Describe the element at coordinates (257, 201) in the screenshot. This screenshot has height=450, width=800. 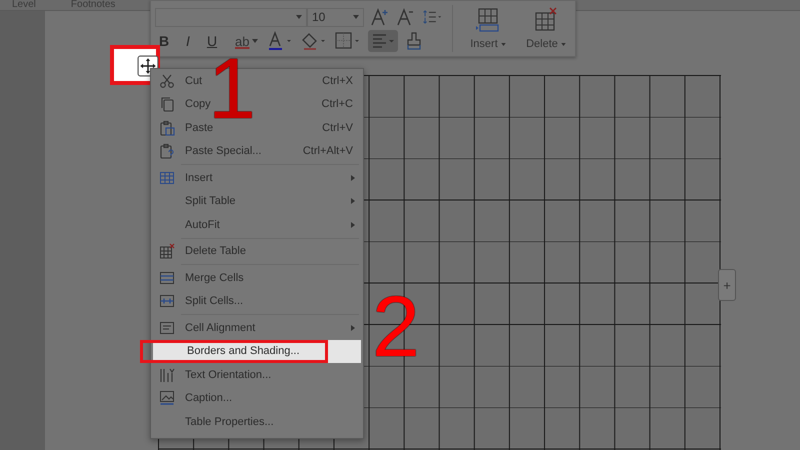
I see `menu-item: Split Table` at that location.